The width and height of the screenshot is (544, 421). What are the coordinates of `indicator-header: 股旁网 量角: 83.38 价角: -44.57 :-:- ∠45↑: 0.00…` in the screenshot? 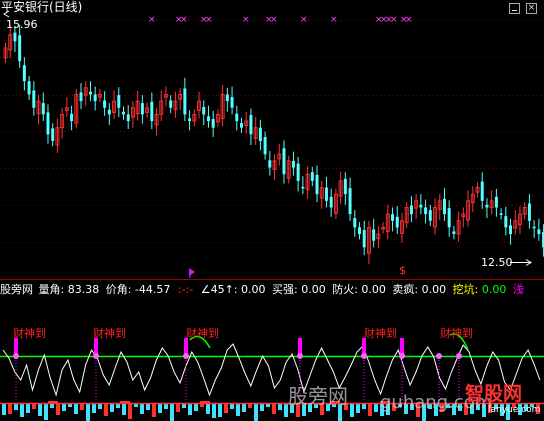 It's located at (262, 290).